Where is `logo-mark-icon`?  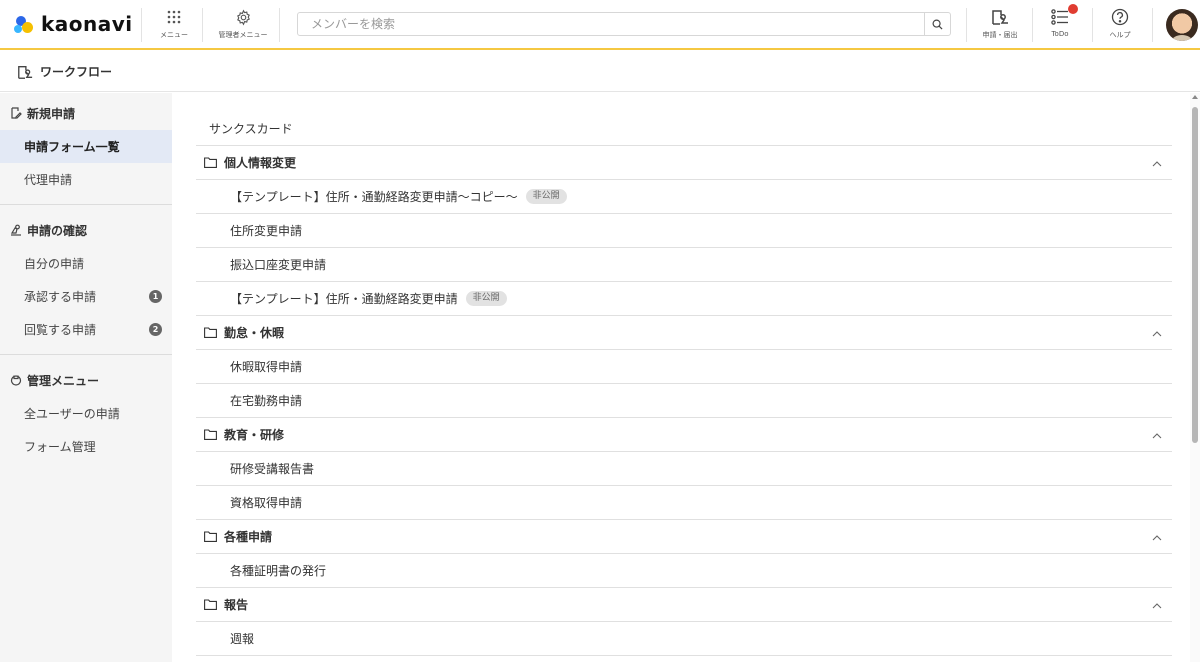 logo-mark-icon is located at coordinates (25, 24).